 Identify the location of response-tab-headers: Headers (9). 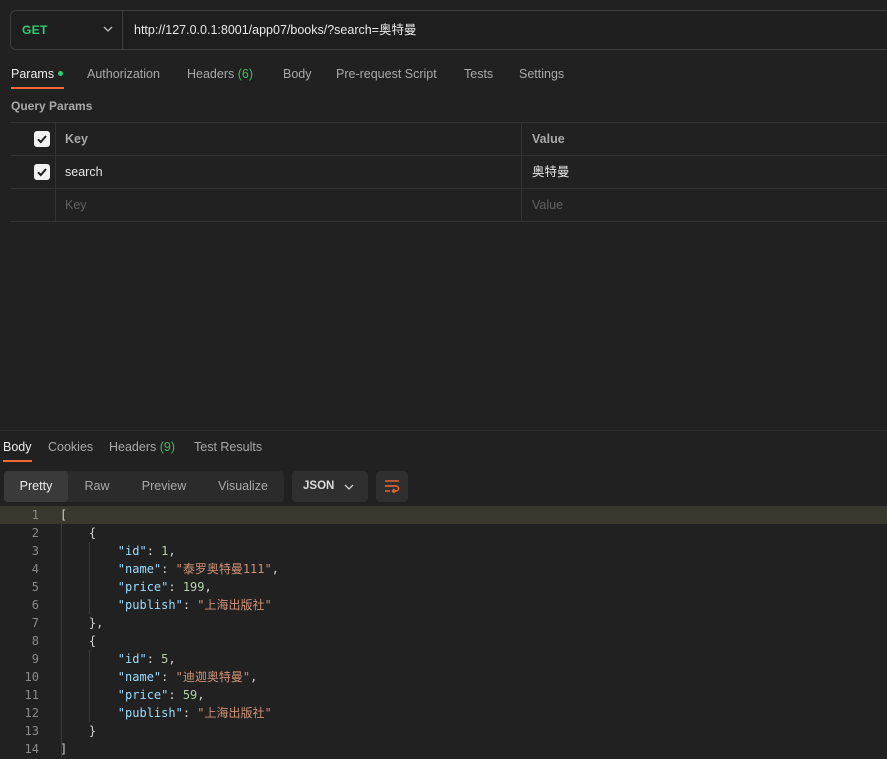
(142, 447).